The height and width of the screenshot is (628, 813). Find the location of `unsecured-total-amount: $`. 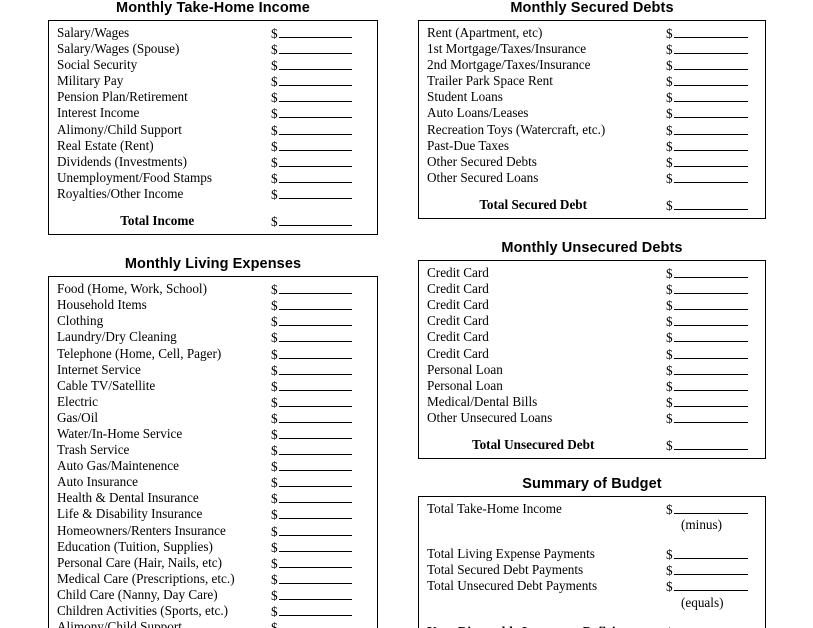

unsecured-total-amount: $ is located at coordinates (707, 445).